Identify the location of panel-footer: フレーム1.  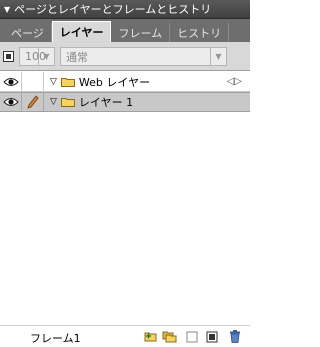
(125, 336).